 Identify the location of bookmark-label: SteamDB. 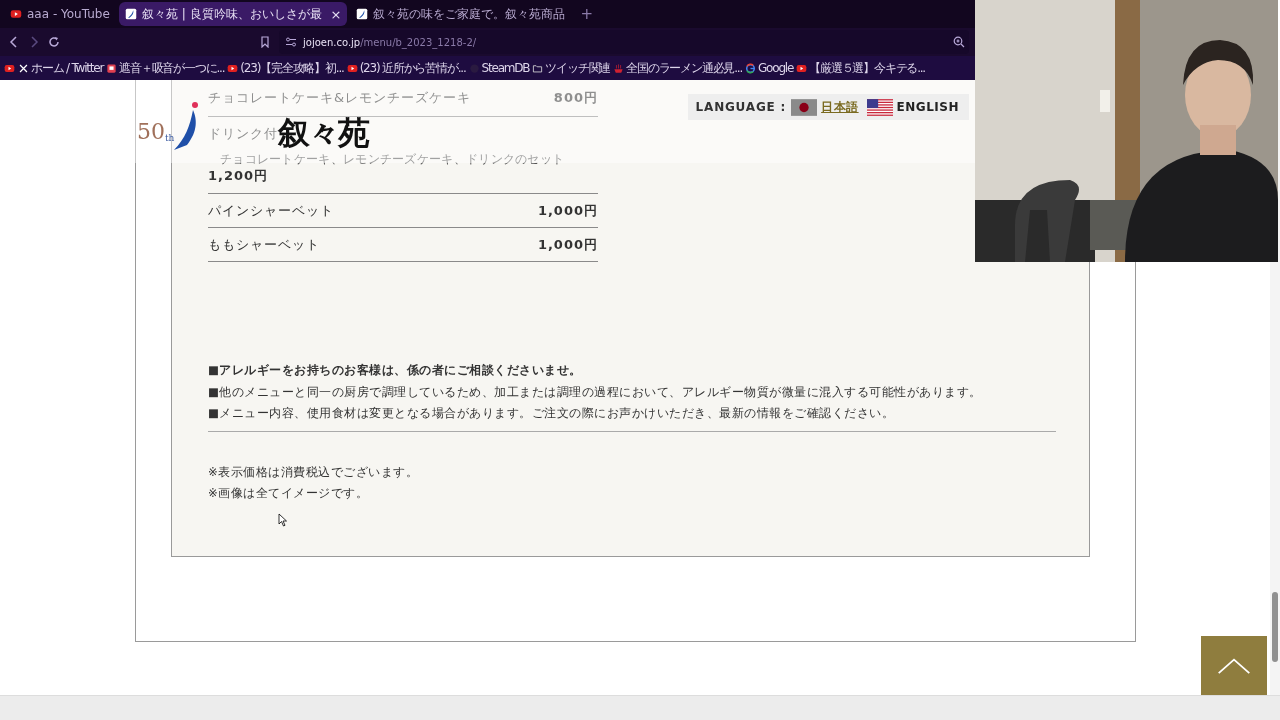
(505, 68).